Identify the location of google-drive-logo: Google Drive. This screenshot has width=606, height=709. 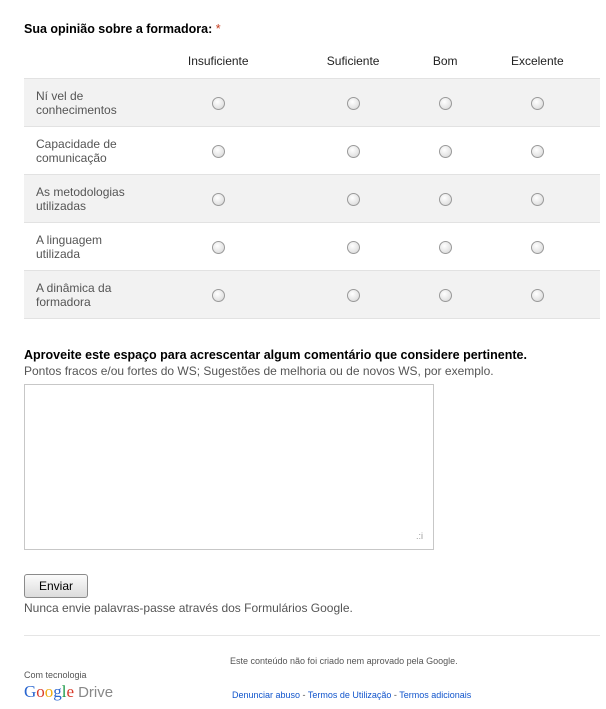
(68, 692).